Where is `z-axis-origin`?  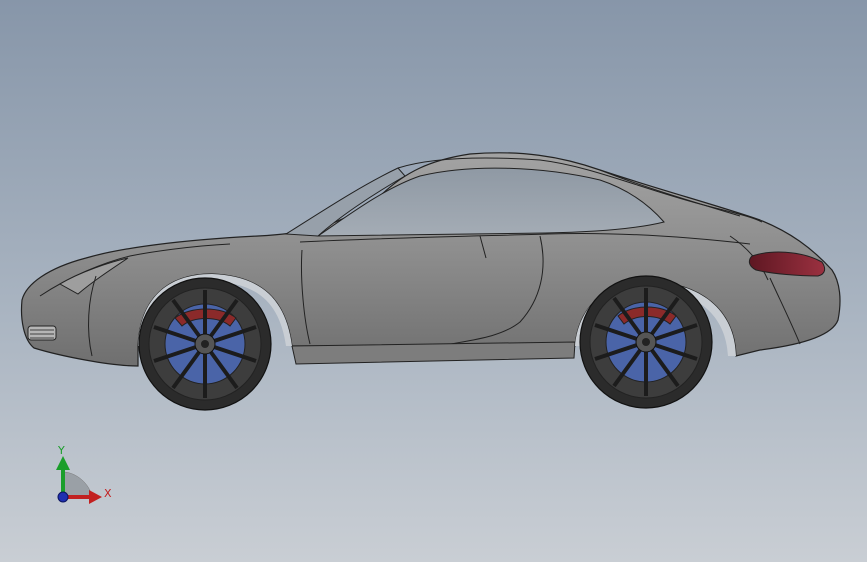 z-axis-origin is located at coordinates (63, 497).